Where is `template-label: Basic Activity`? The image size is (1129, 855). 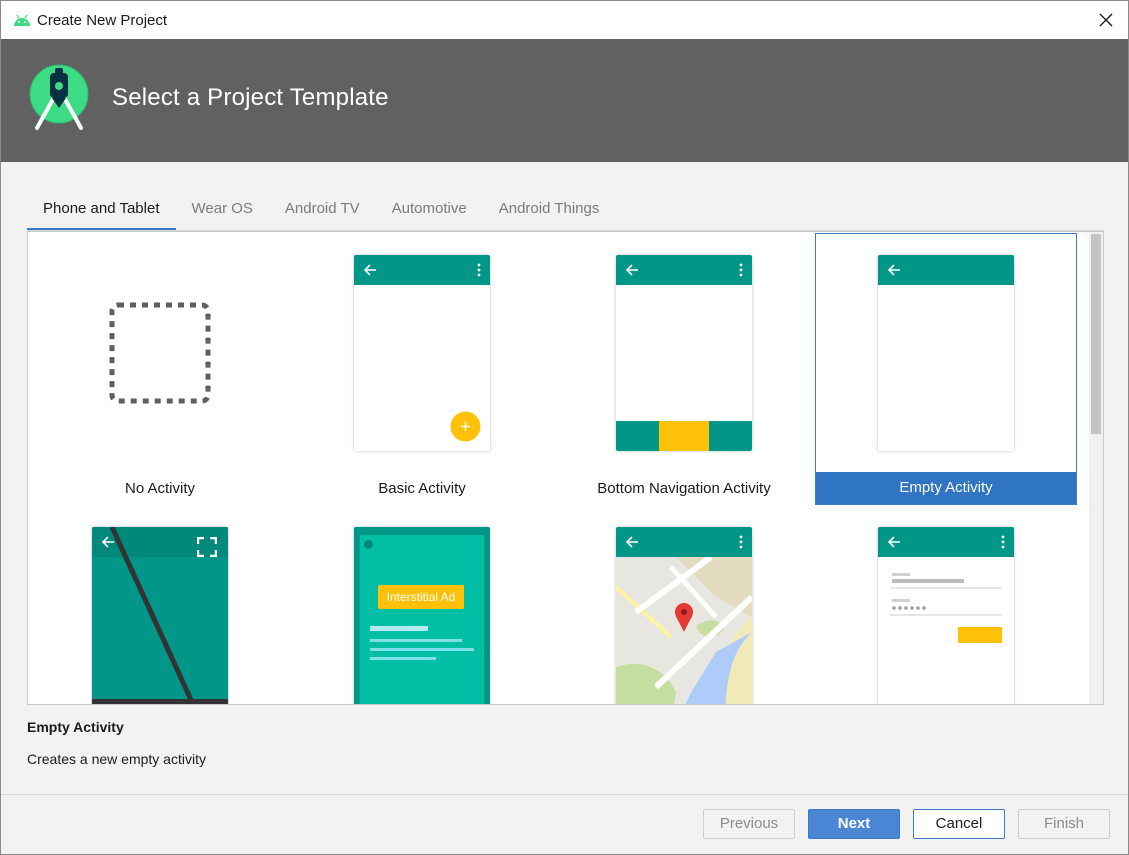
template-label: Basic Activity is located at coordinates (422, 488).